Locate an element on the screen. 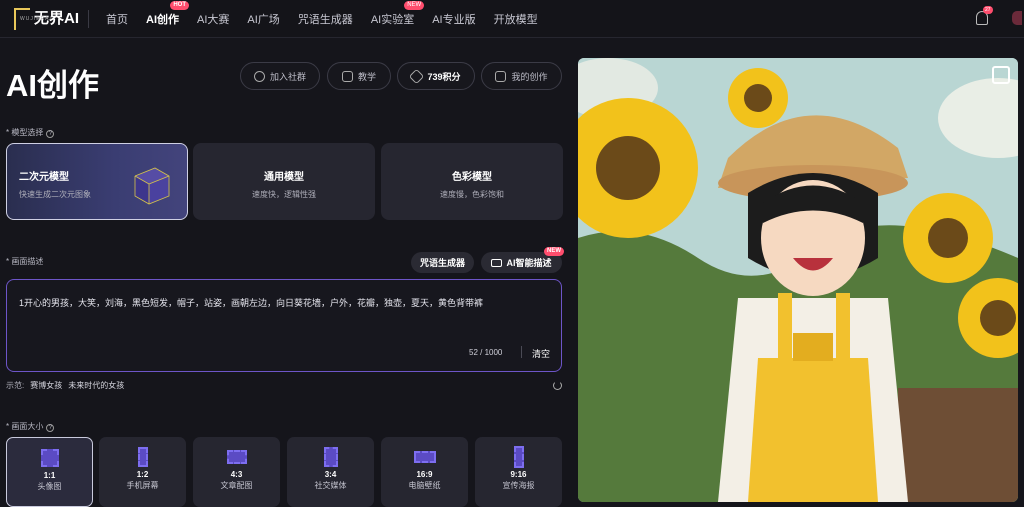  spell-generator-button: 咒语生成器 is located at coordinates (442, 262).